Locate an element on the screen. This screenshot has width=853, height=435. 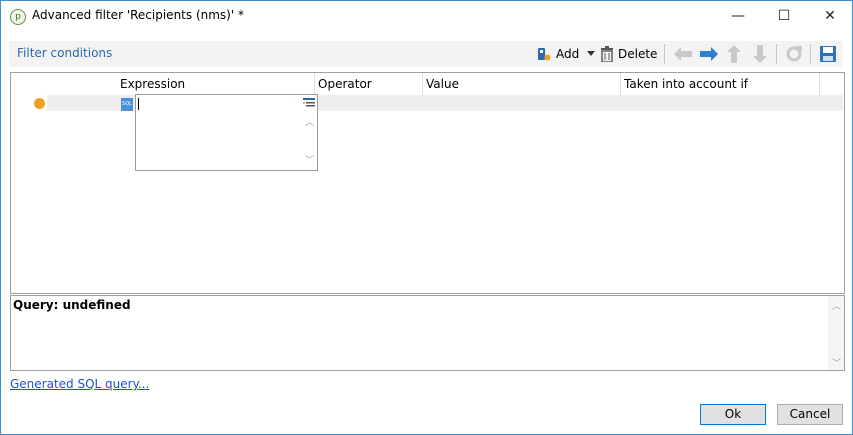
add-label: Add is located at coordinates (568, 54).